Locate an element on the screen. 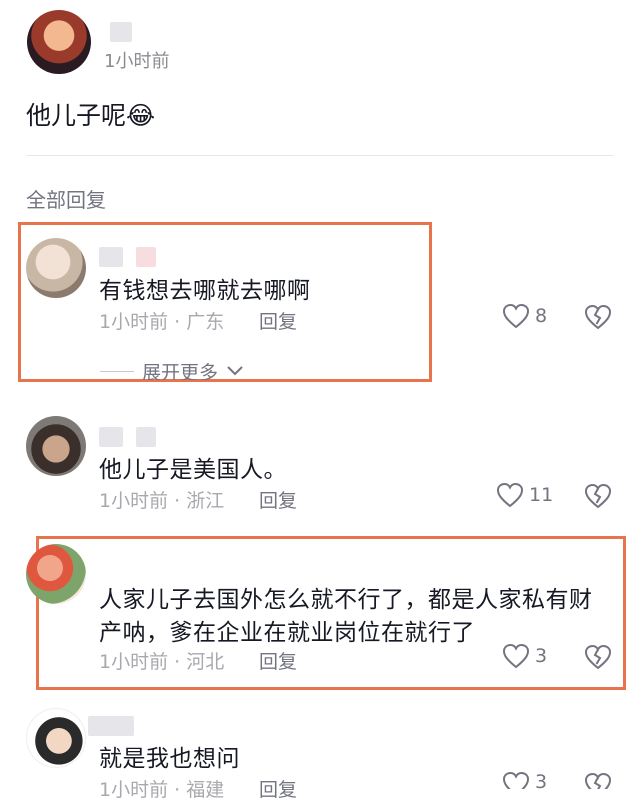 The width and height of the screenshot is (640, 802). reply-3-text-line-1: 人家儿子去国外怎么就不行了，都是人家私有财 is located at coordinates (346, 600).